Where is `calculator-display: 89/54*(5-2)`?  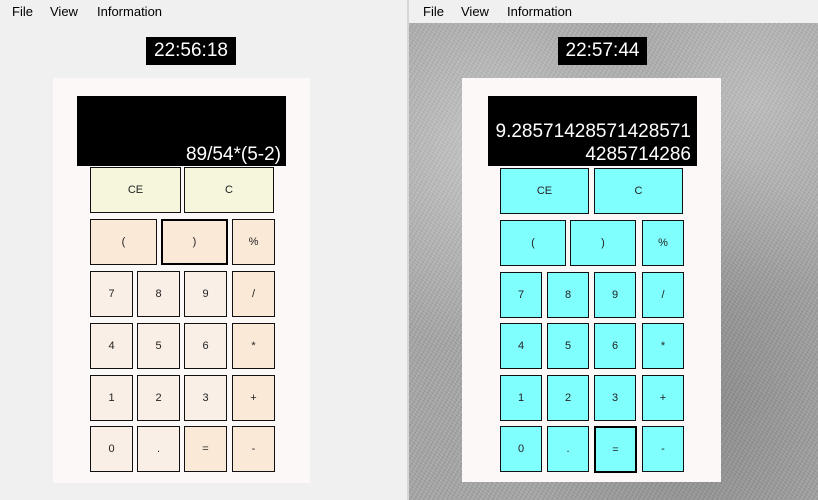 calculator-display: 89/54*(5-2) is located at coordinates (181, 131).